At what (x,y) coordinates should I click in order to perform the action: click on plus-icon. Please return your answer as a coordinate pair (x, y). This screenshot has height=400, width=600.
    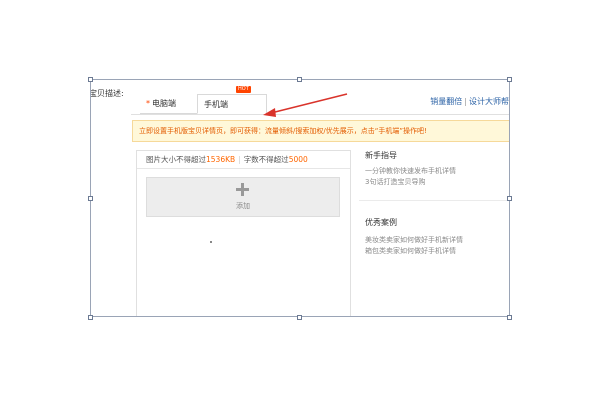
    Looking at the image, I should click on (242, 189).